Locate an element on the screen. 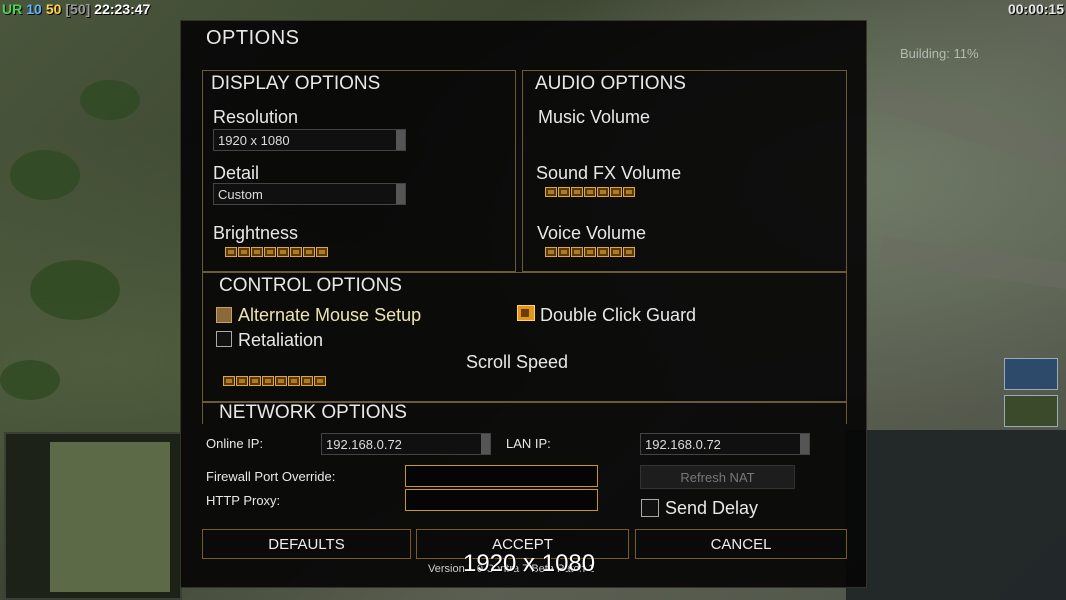 This screenshot has height=600, width=1066. lan-ip-value: 192.168.0.72 is located at coordinates (683, 444).